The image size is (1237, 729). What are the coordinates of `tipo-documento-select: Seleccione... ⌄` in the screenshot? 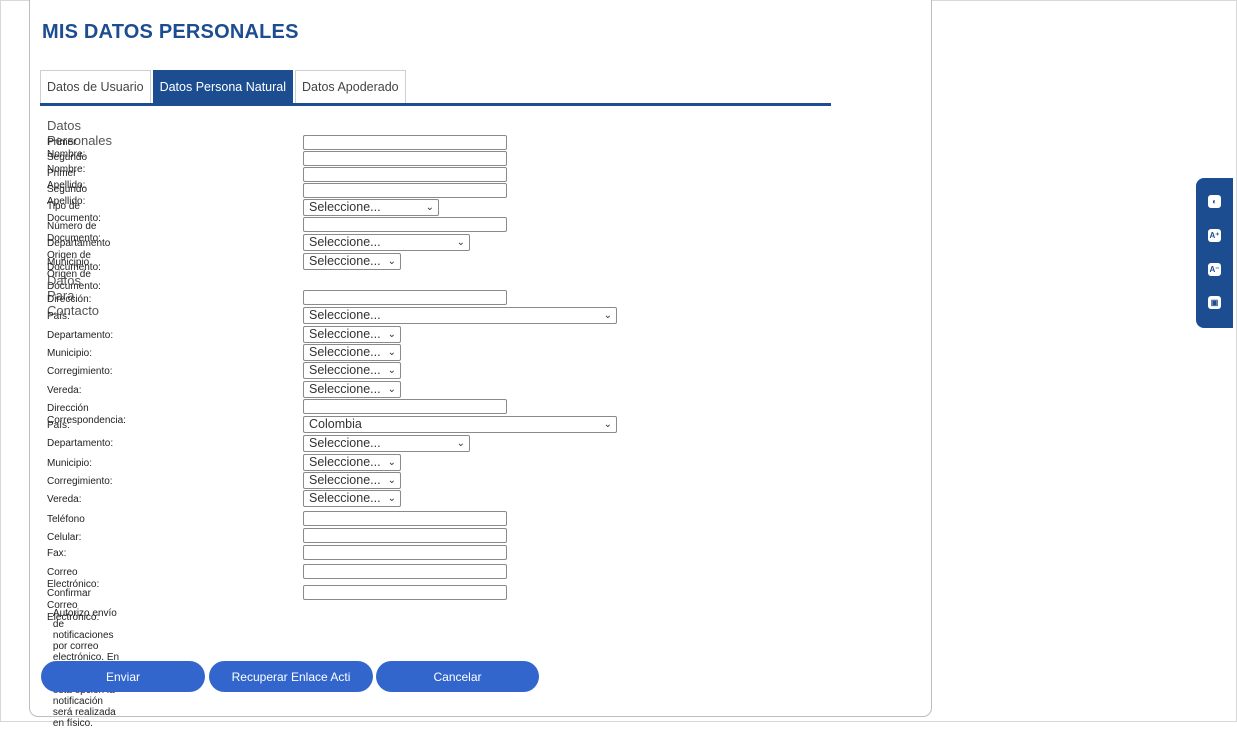 It's located at (371, 207).